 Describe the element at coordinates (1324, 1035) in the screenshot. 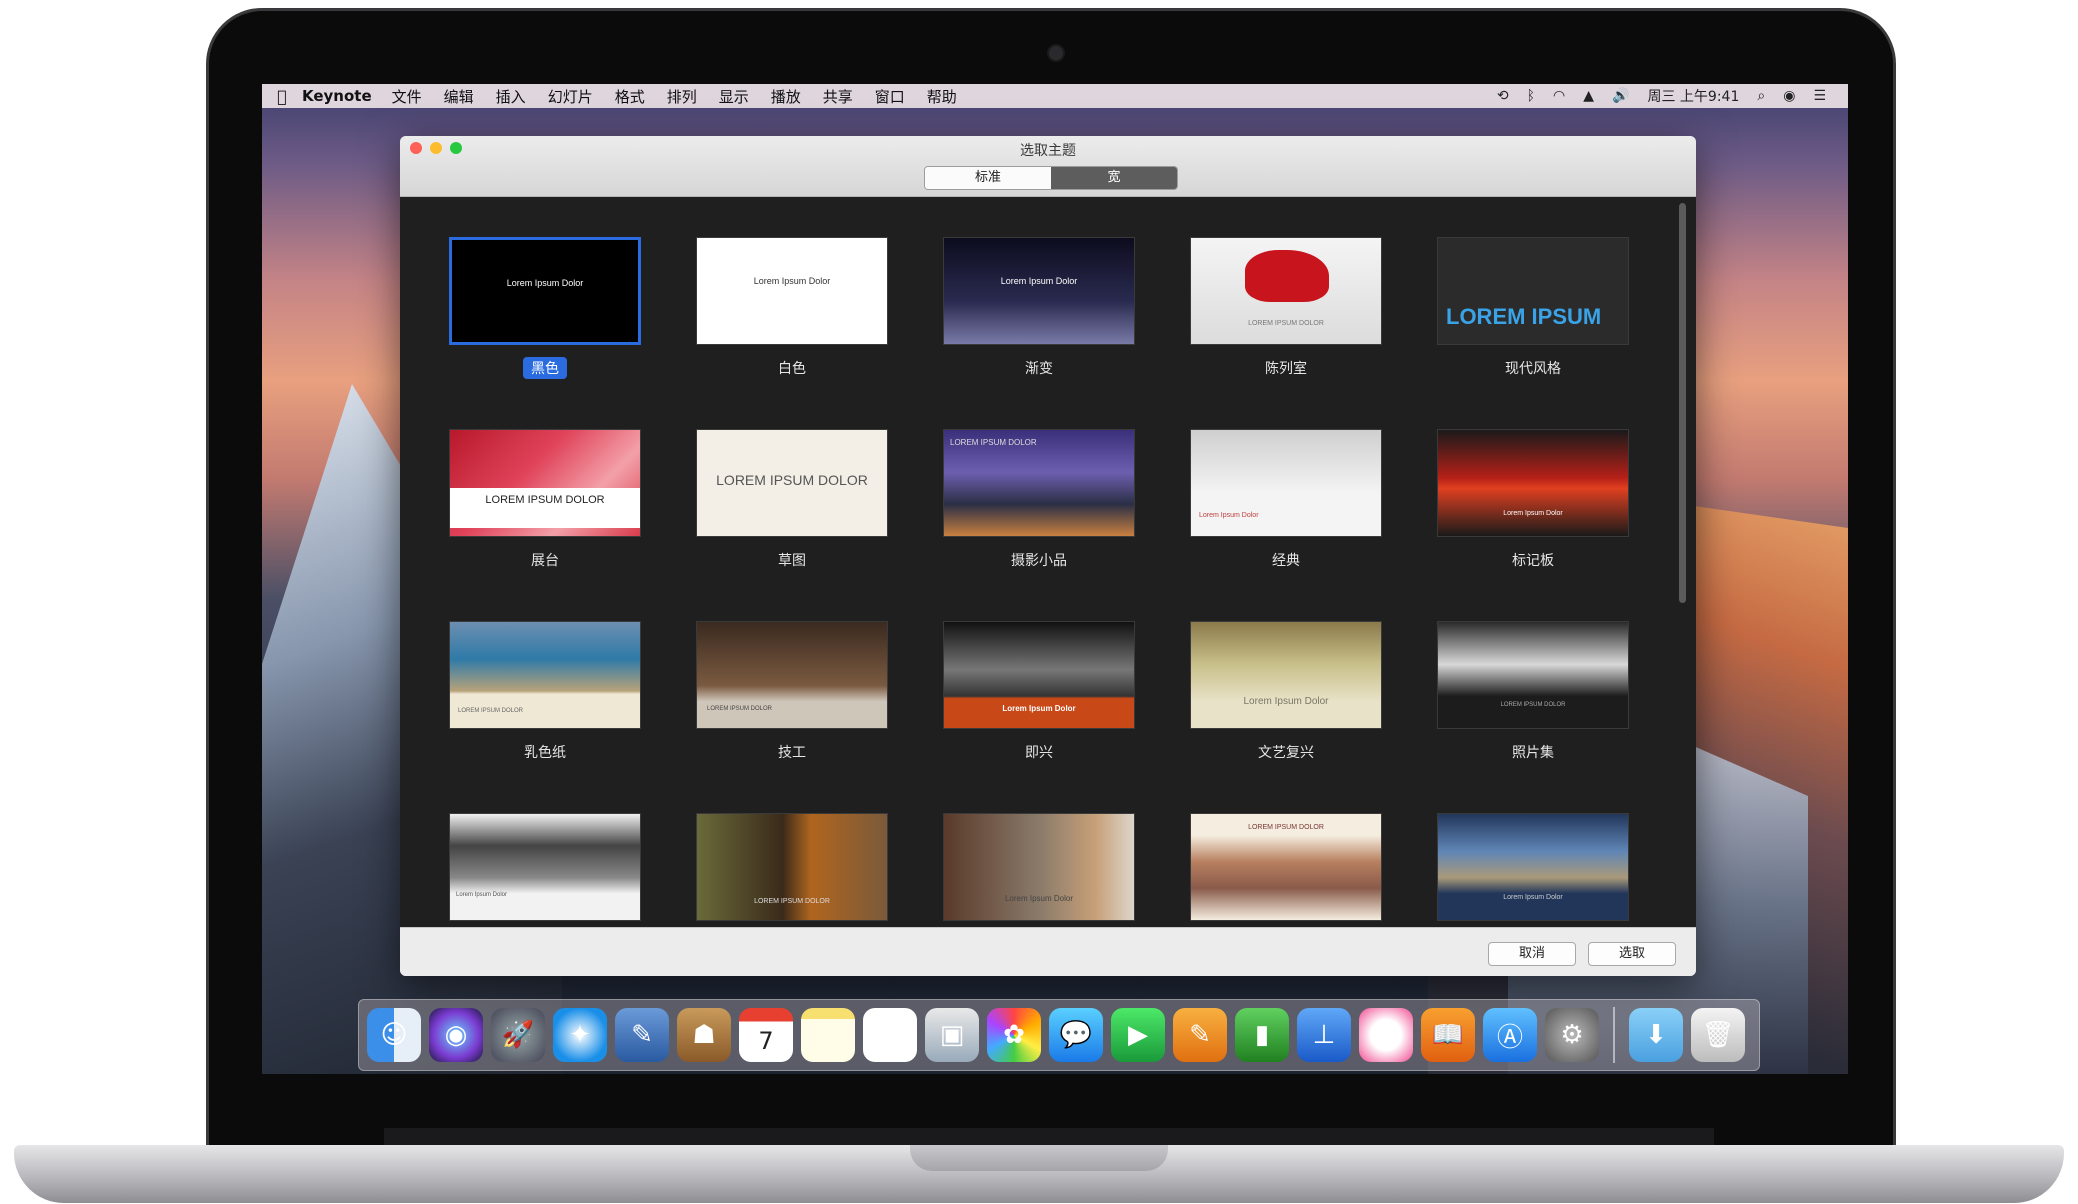

I see `keynote-icon: ⊥` at that location.